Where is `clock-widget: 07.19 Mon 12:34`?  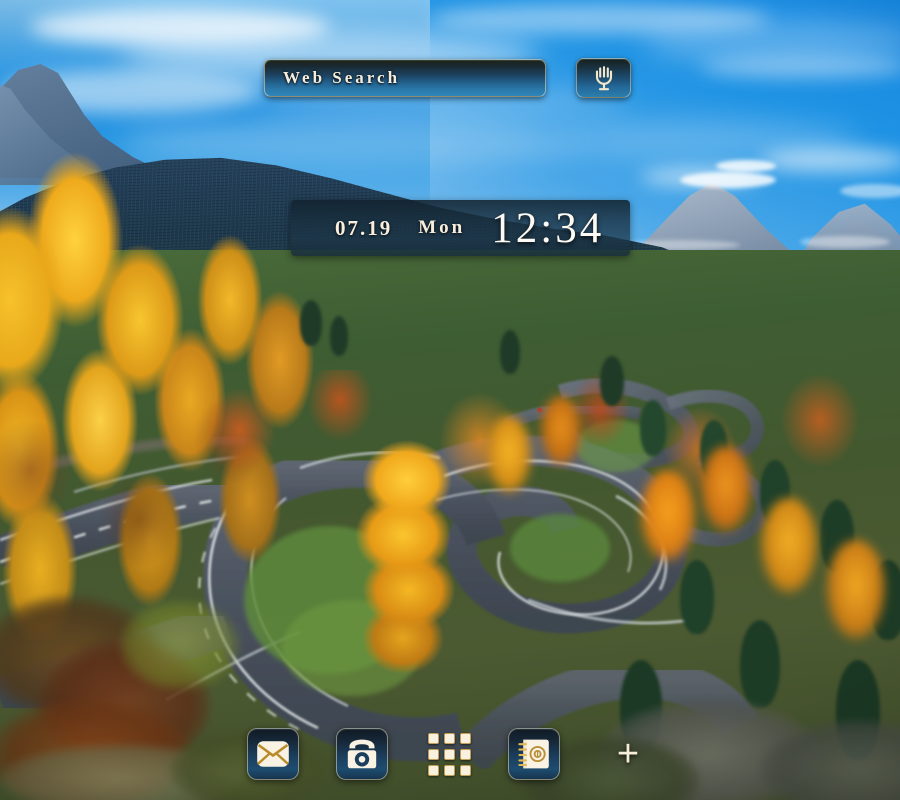
clock-widget: 07.19 Mon 12:34 is located at coordinates (460, 228).